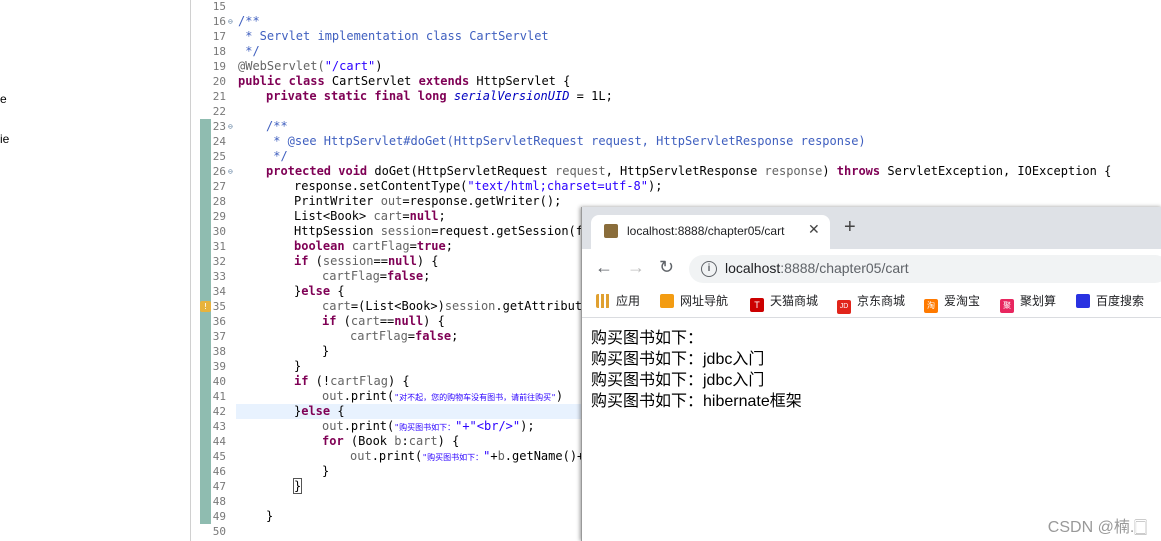 This screenshot has height=541, width=1161. I want to click on line-number: 22, so click(219, 111).